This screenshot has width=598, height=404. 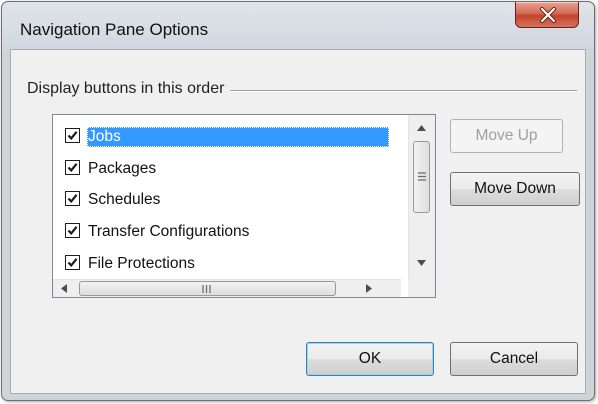 What do you see at coordinates (169, 231) in the screenshot?
I see `list-item-label: Transfer Configurations` at bounding box center [169, 231].